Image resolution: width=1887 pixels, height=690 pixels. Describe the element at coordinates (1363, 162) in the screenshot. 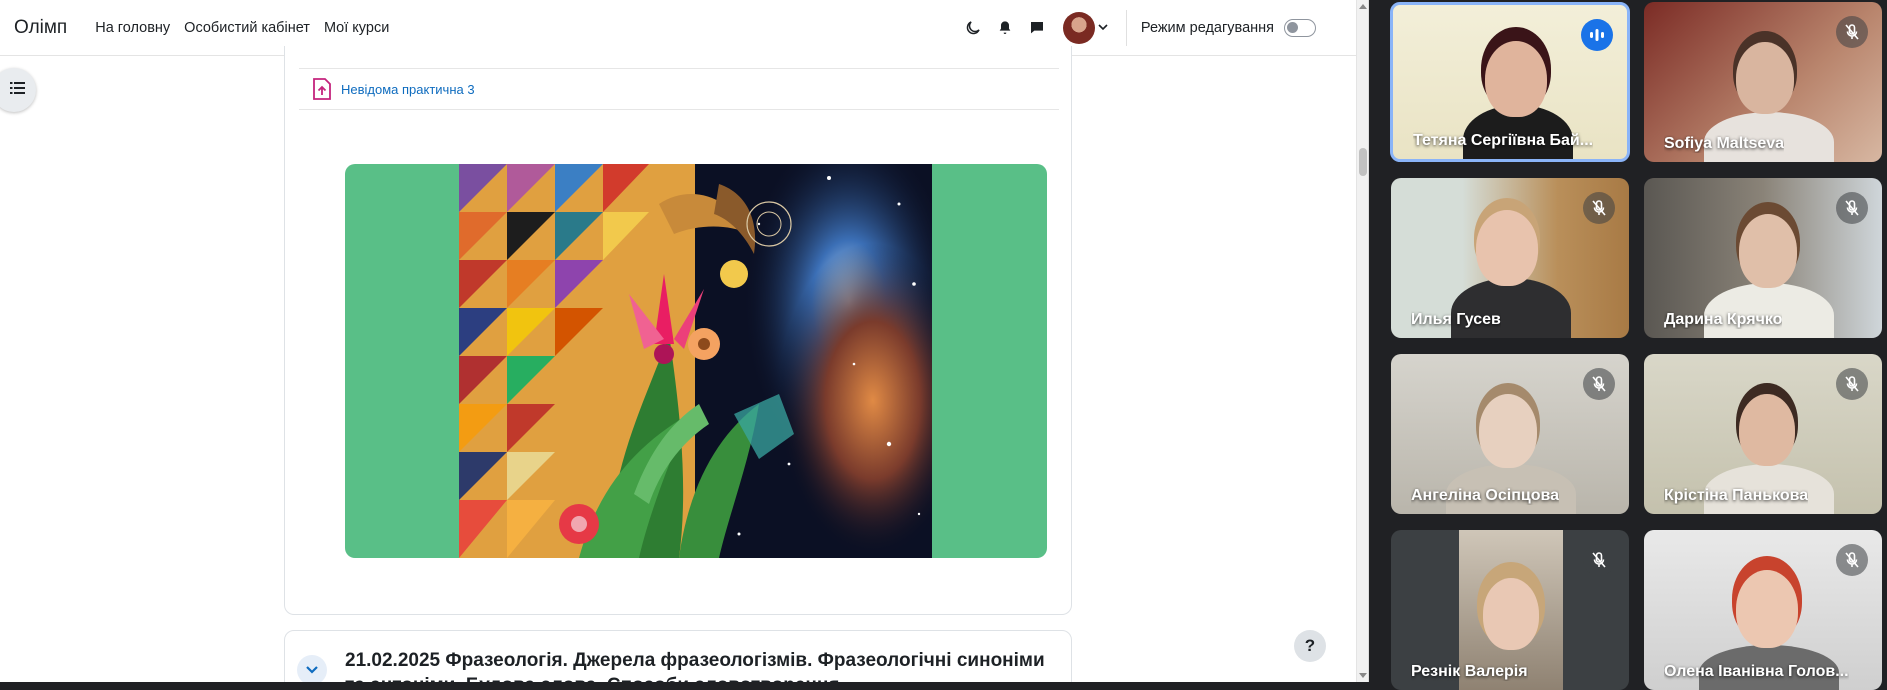

I see `scroll-thumb` at that location.